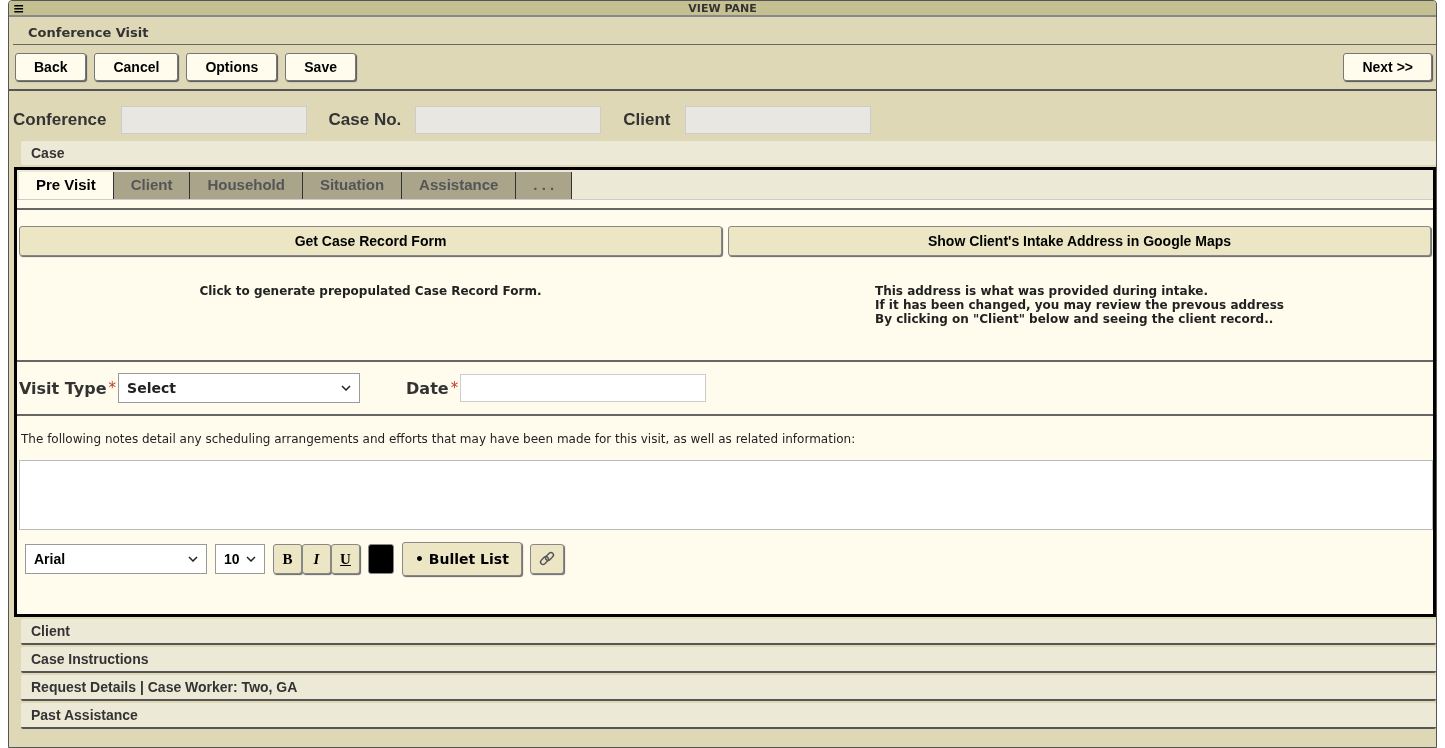 Image resolution: width=1445 pixels, height=748 pixels. What do you see at coordinates (60, 120) in the screenshot?
I see `field-label: Conference` at bounding box center [60, 120].